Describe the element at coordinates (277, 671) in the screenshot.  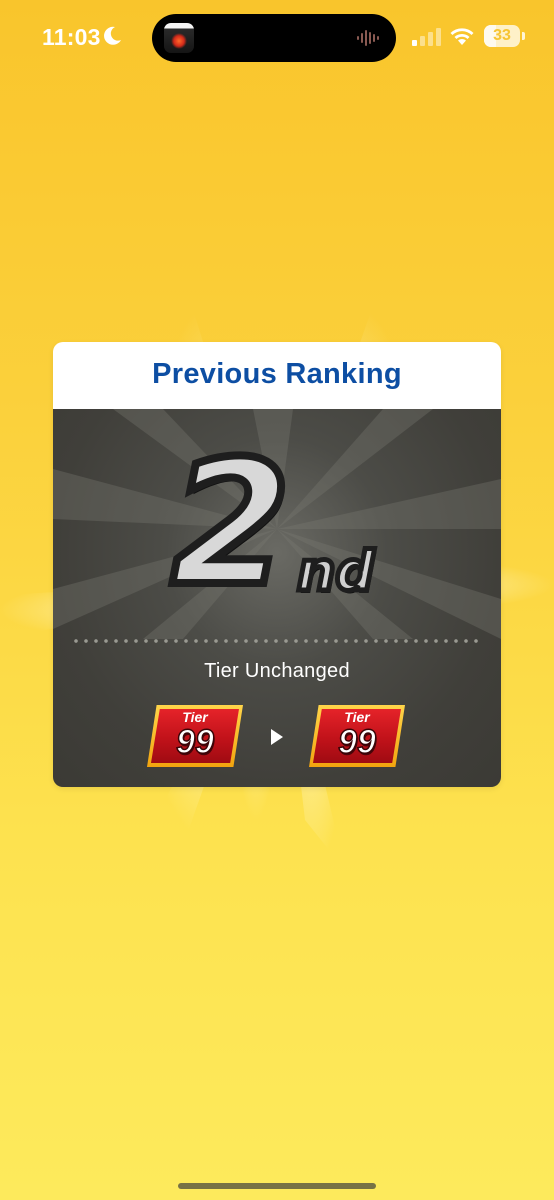
I see `tier-status: Tier Unchanged` at that location.